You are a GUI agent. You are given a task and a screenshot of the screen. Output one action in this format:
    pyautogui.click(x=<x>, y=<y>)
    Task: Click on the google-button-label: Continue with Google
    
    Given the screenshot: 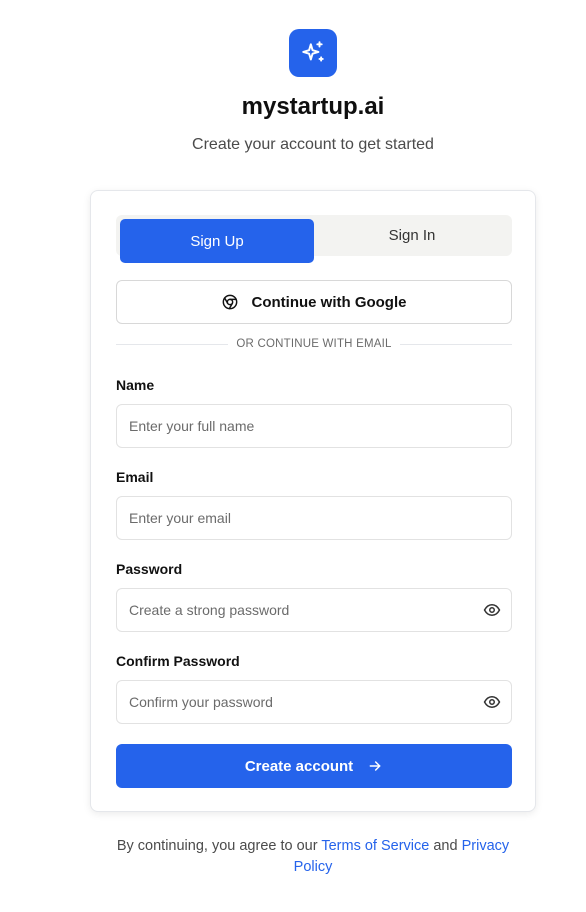 What is the action you would take?
    pyautogui.click(x=329, y=302)
    